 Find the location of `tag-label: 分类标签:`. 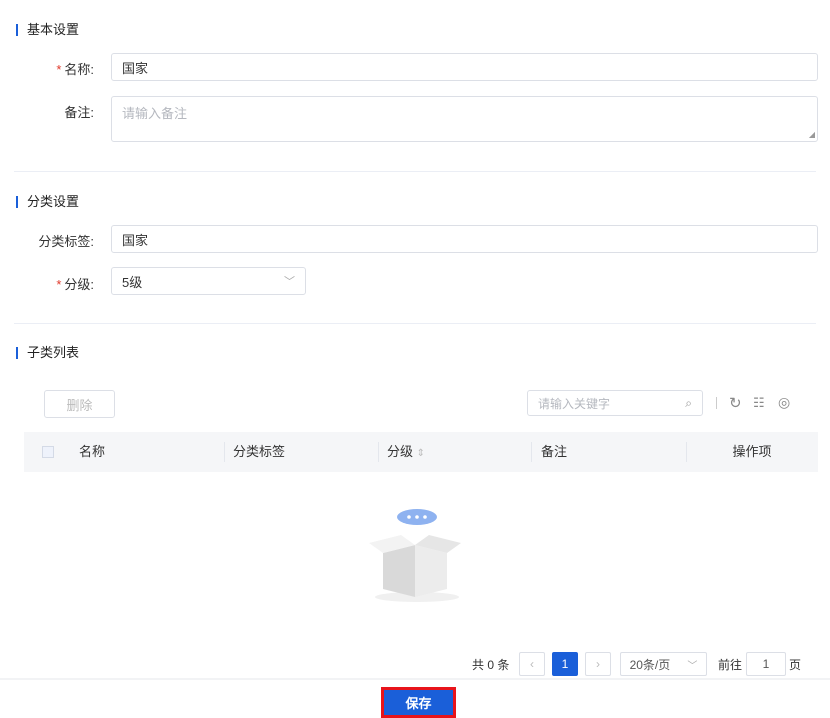

tag-label: 分类标签: is located at coordinates (66, 241).